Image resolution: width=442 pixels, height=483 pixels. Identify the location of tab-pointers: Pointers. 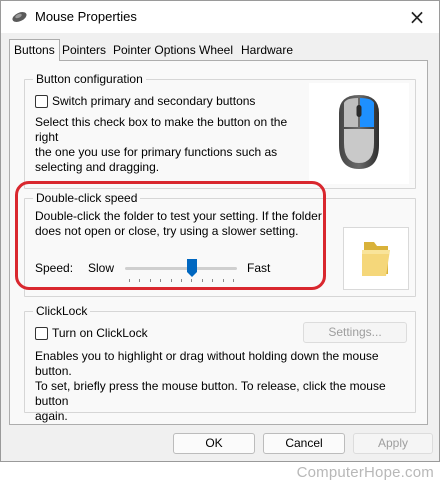
(84, 50).